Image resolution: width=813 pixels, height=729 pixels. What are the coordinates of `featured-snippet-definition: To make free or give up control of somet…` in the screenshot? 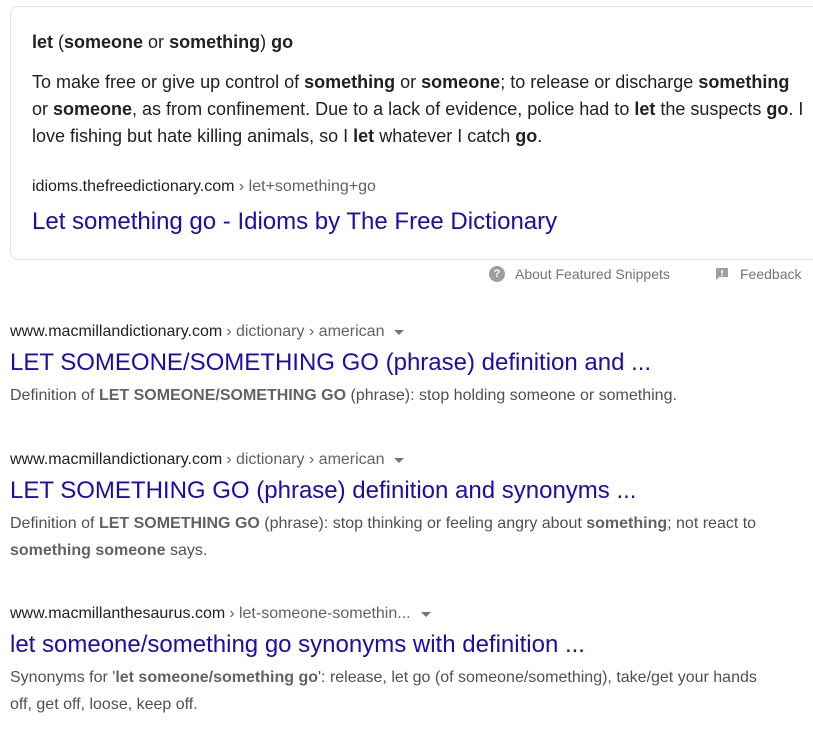 It's located at (419, 109).